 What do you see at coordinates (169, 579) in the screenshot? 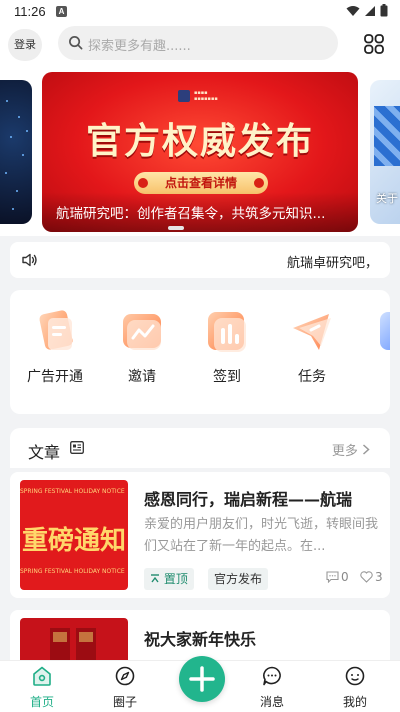
I see `pinned-tag: 置顶` at bounding box center [169, 579].